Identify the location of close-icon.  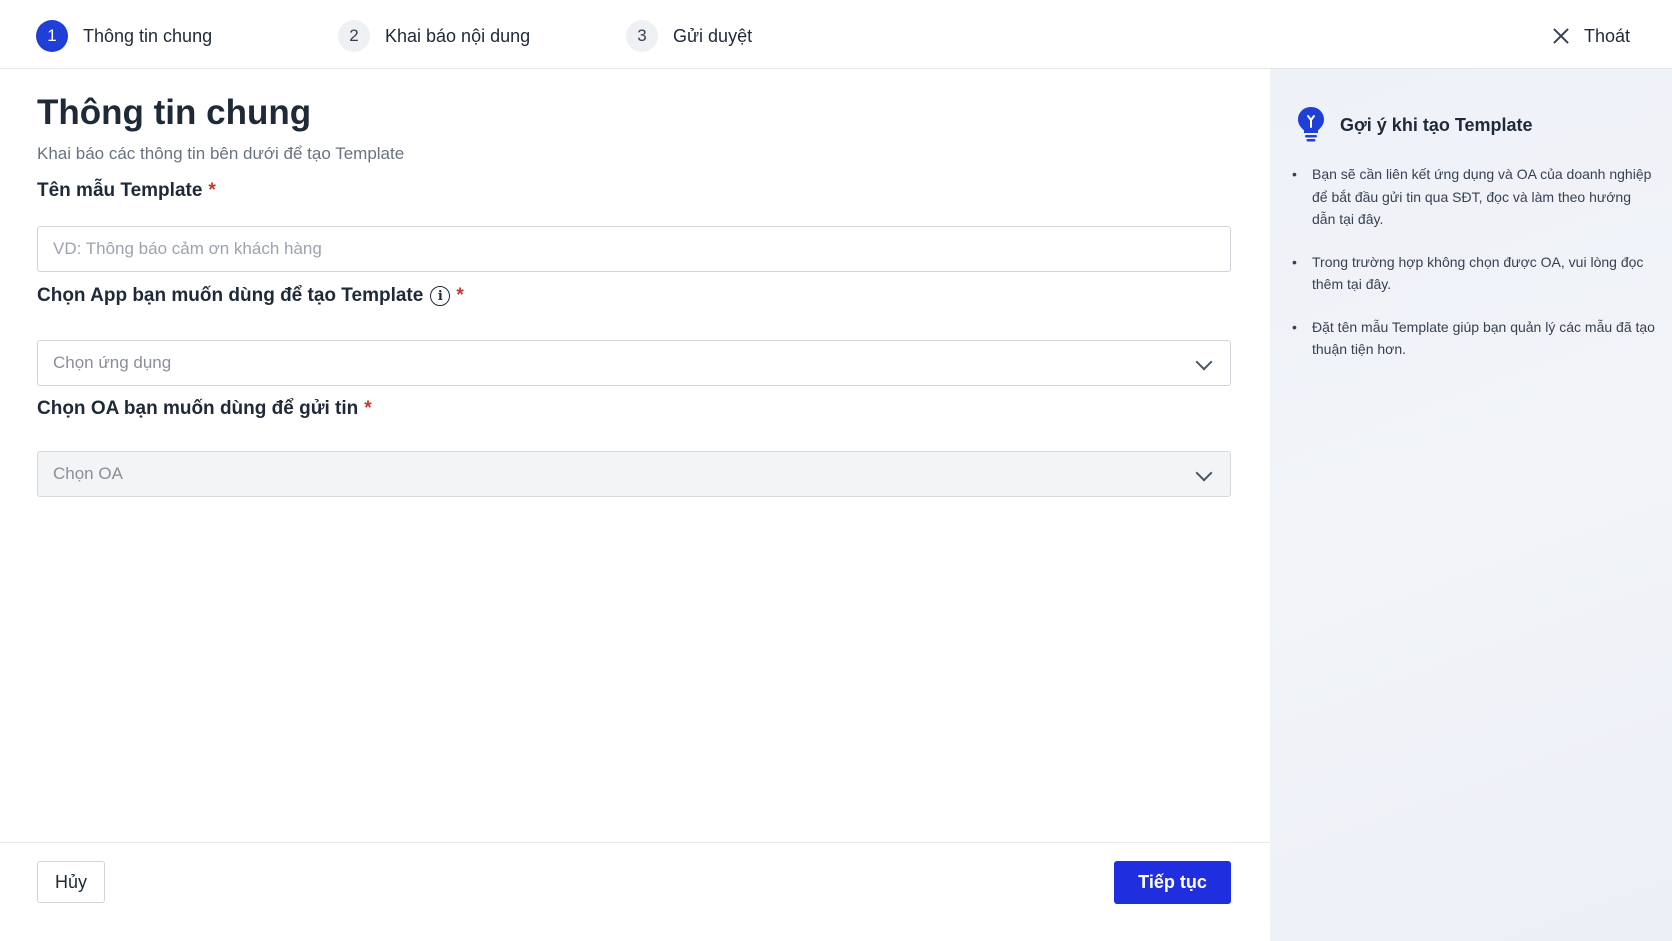
(1561, 36).